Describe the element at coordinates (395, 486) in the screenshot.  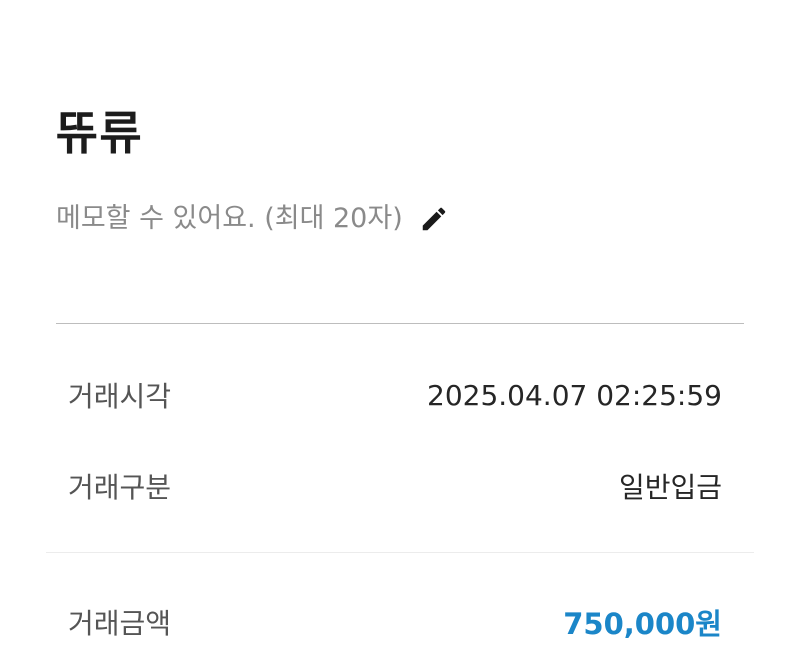
I see `detail-row-type: 거래구분 일반입금` at that location.